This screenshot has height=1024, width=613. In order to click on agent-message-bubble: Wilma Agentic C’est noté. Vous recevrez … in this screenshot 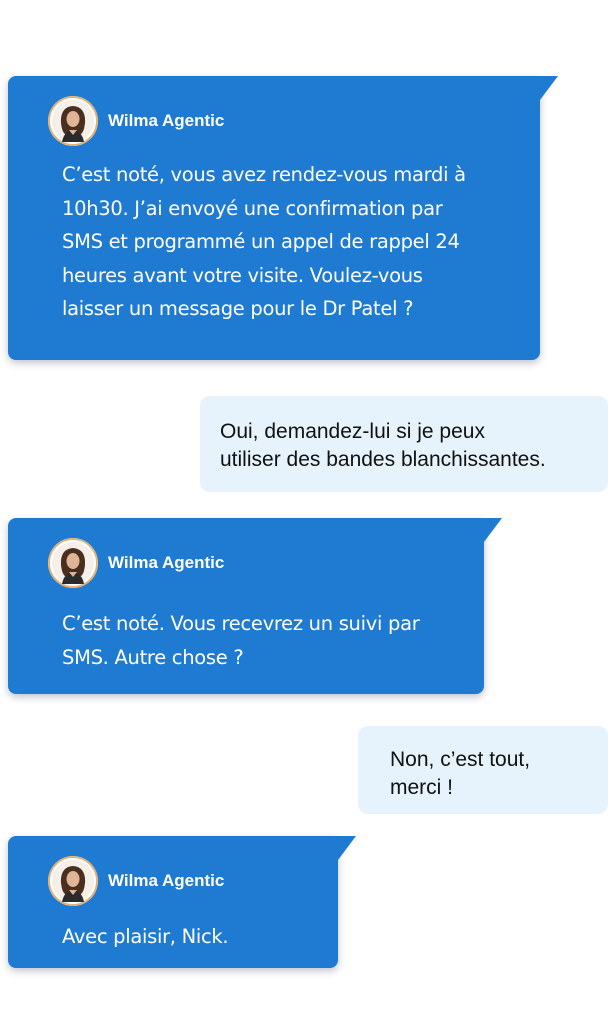, I will do `click(255, 606)`.